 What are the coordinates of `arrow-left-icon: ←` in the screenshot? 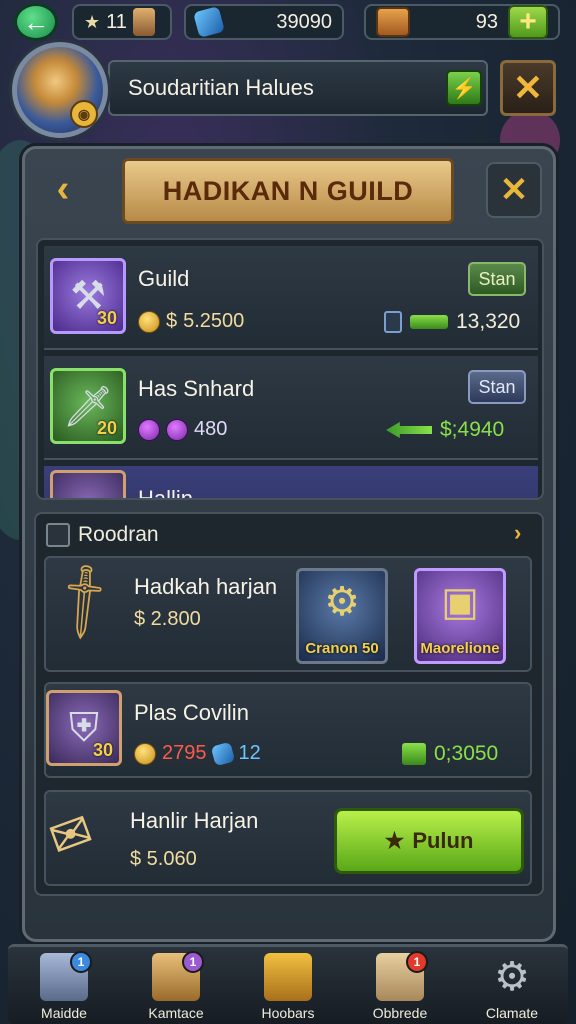 It's located at (36, 21).